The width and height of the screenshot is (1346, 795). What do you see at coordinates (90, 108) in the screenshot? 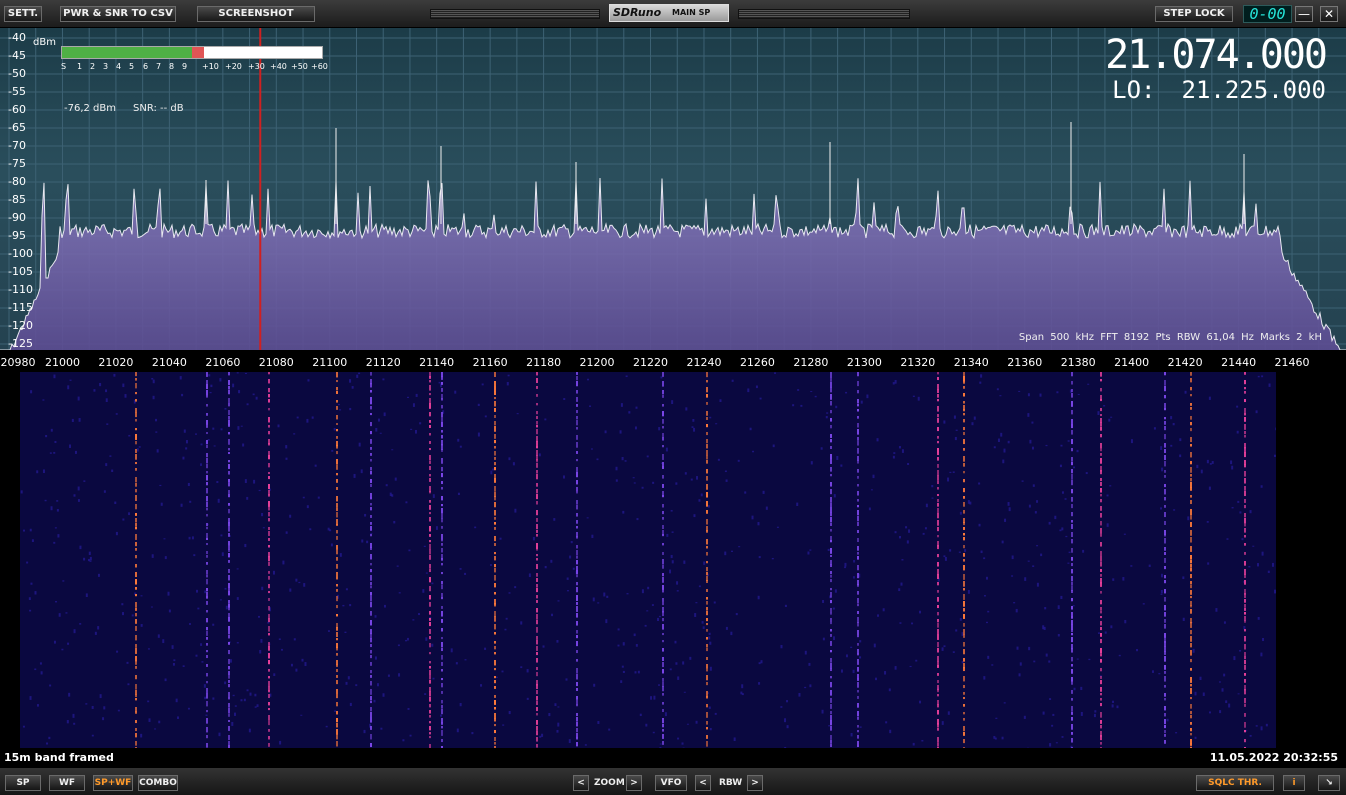
I see `power-readout: -76,2 dBm` at bounding box center [90, 108].